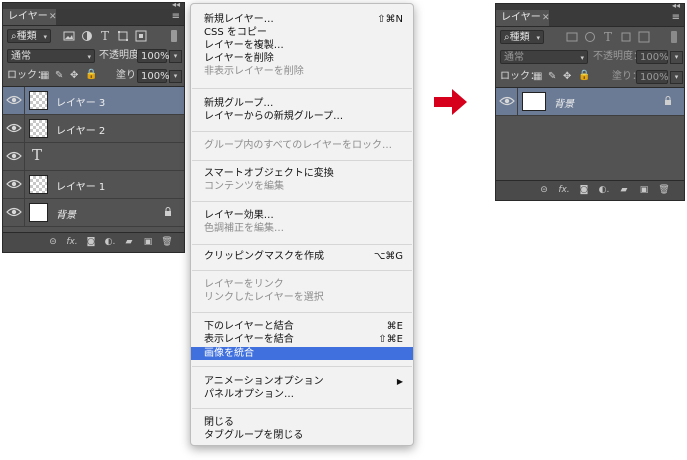  I want to click on menu-item-create-clipping-mask: クリッピングマスクを作成 ⌥⌘G, so click(302, 256).